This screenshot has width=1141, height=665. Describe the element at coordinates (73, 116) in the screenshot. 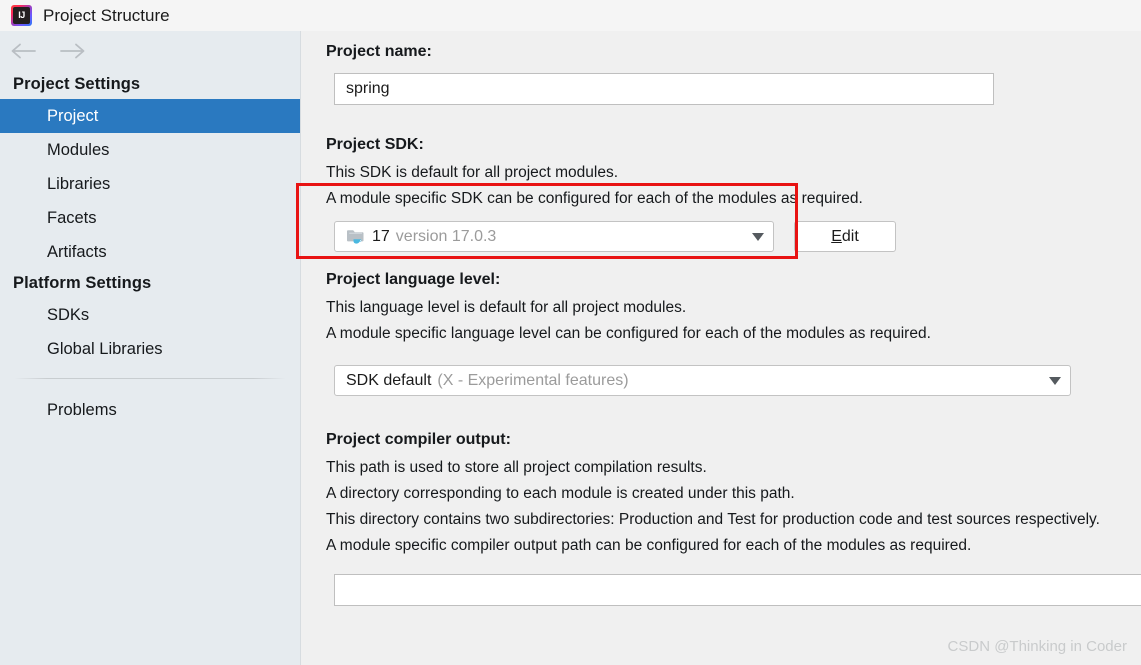

I see `sidebar-item-label: Project` at that location.